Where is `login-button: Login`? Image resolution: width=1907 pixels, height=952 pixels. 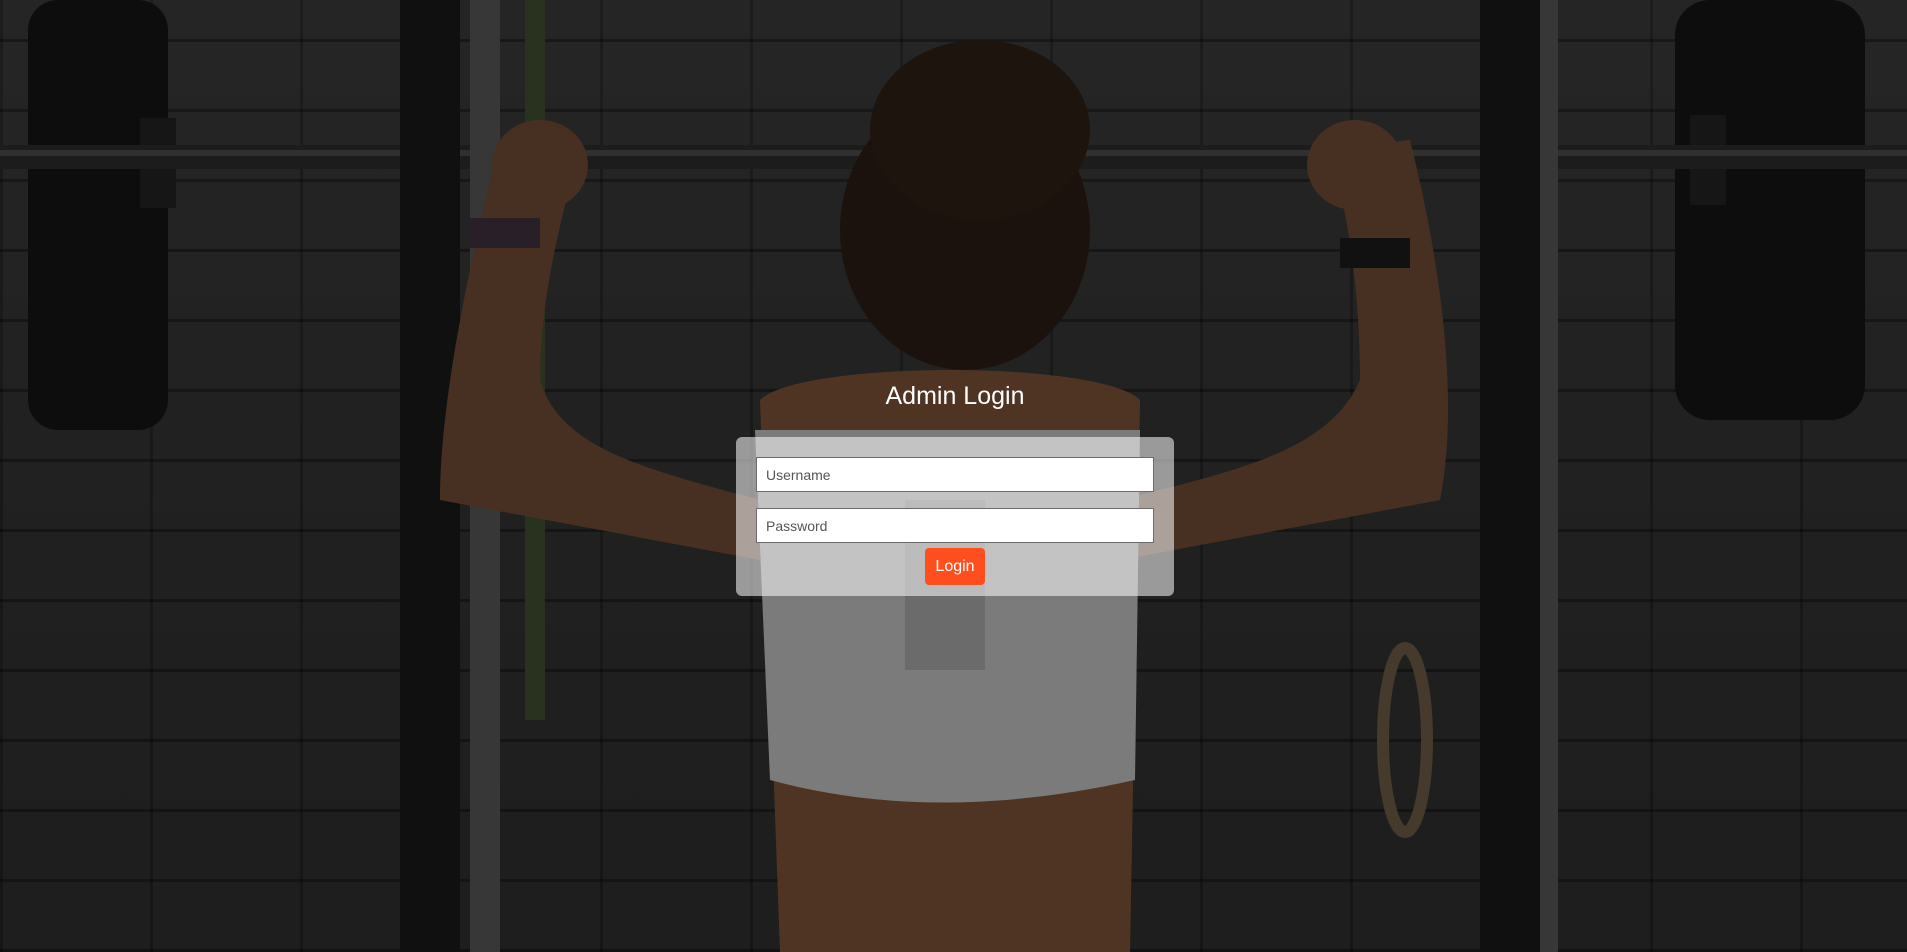
login-button: Login is located at coordinates (955, 566).